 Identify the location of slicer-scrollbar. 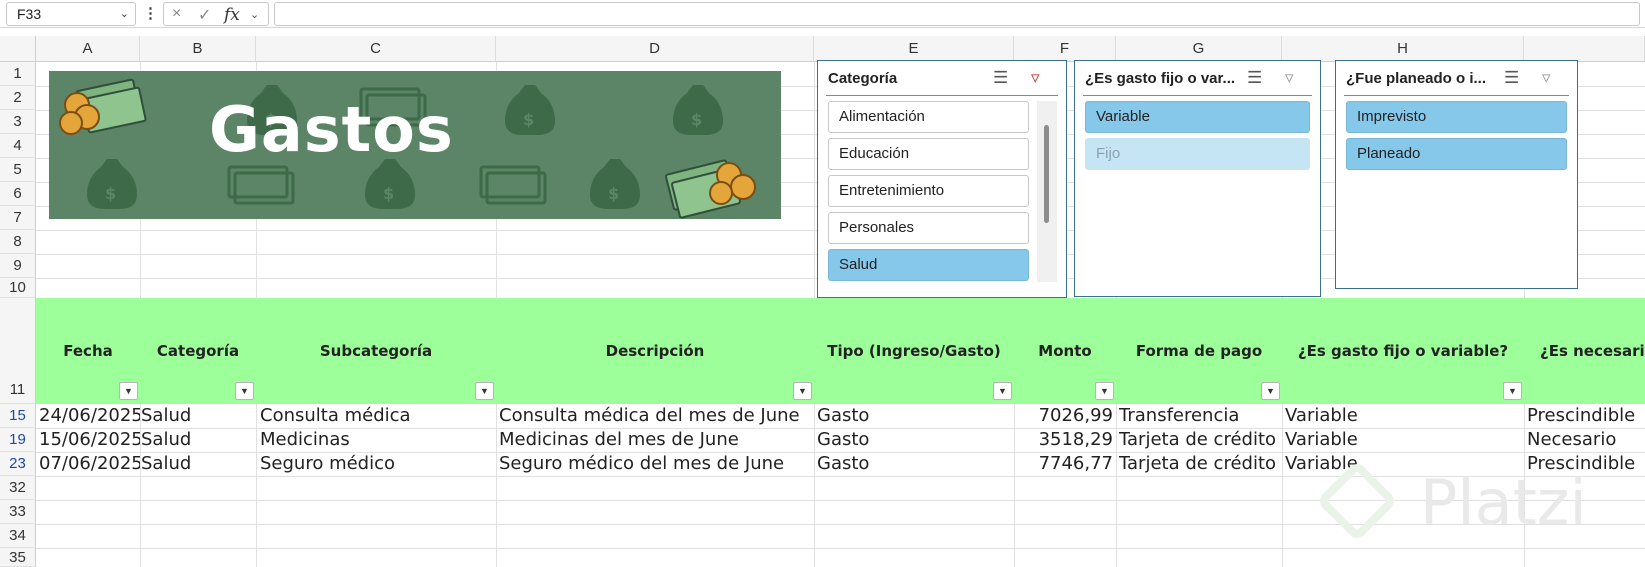
(1047, 191).